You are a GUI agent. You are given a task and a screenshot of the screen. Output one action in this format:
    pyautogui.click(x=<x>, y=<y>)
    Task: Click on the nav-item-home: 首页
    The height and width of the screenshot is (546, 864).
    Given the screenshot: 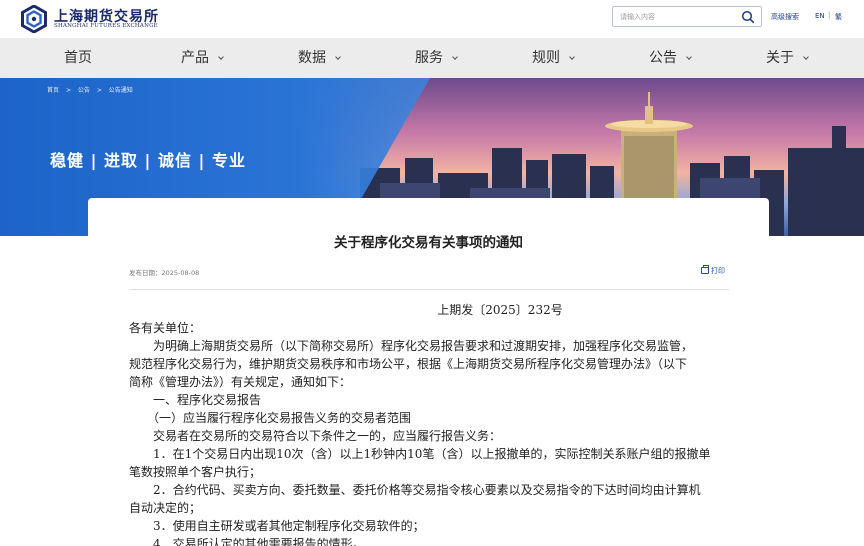 What is the action you would take?
    pyautogui.click(x=78, y=58)
    